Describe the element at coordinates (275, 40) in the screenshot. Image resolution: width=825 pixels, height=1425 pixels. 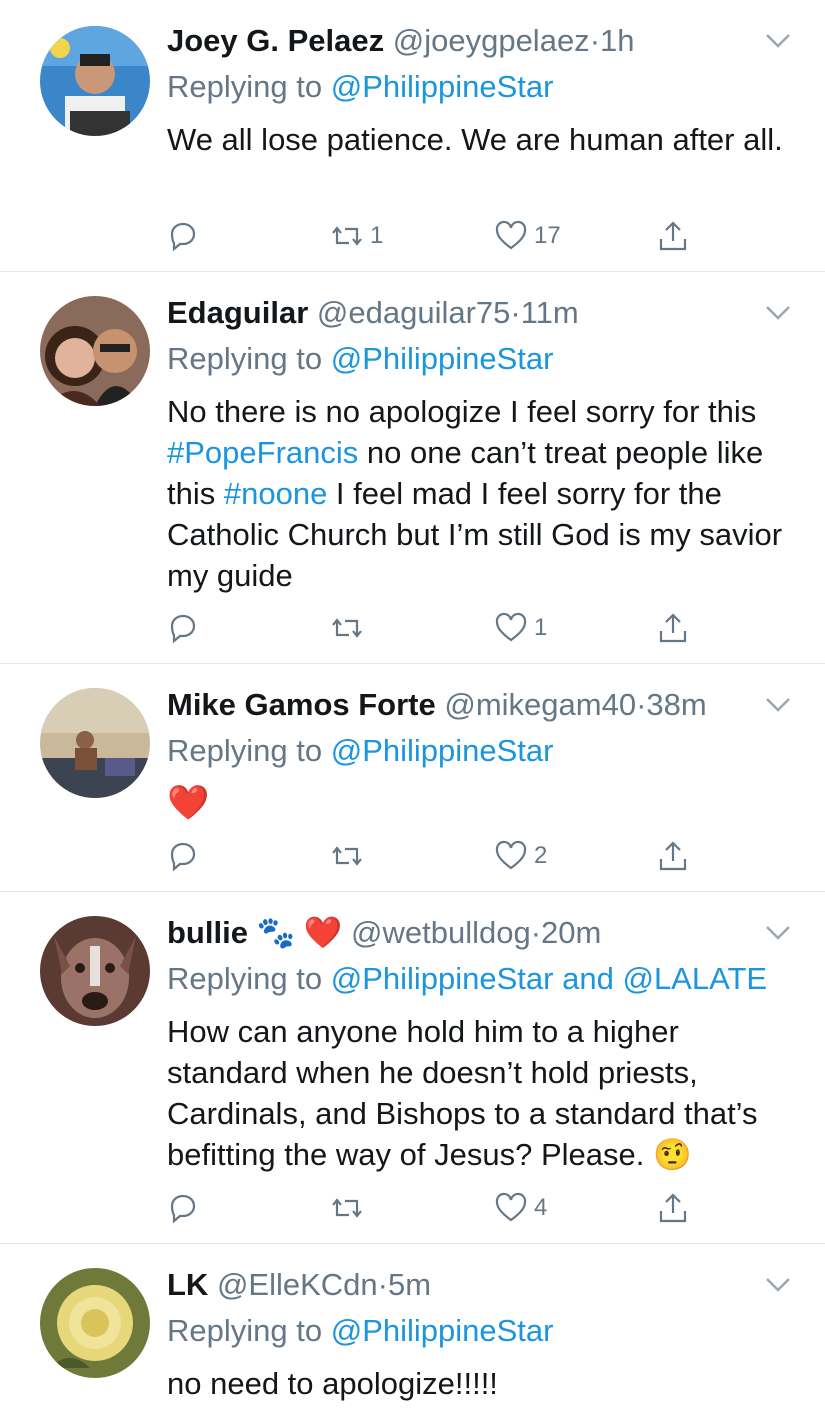
I see `display-name: Joey G. Pelaez` at that location.